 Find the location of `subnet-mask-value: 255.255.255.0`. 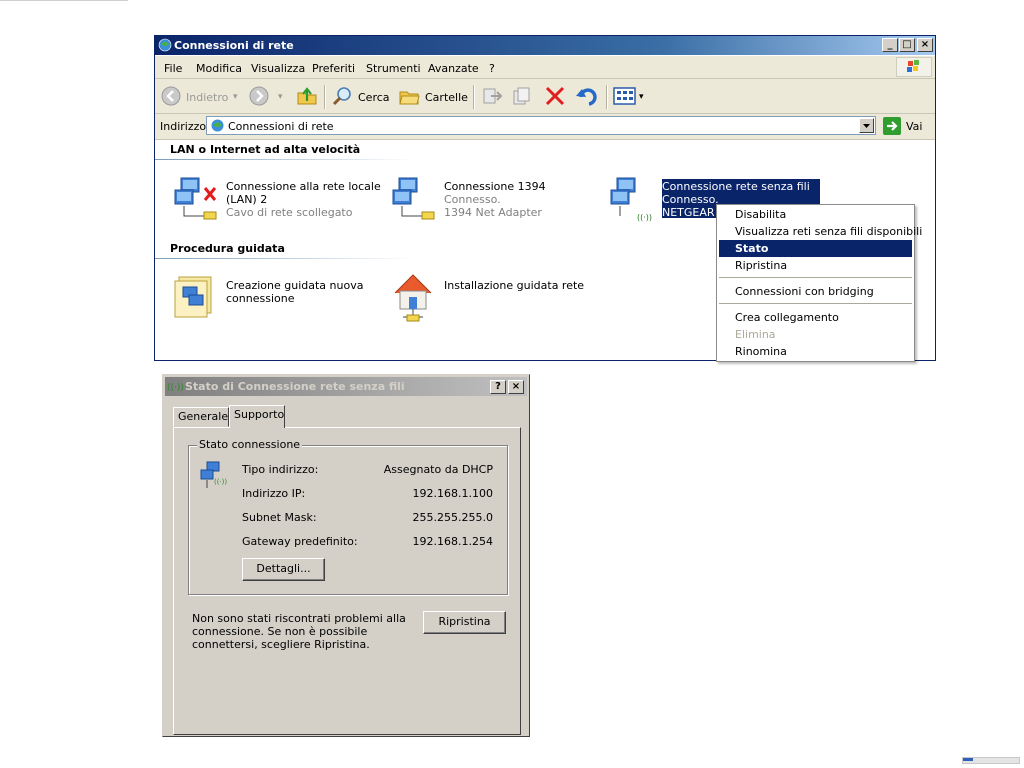

subnet-mask-value: 255.255.255.0 is located at coordinates (452, 517).